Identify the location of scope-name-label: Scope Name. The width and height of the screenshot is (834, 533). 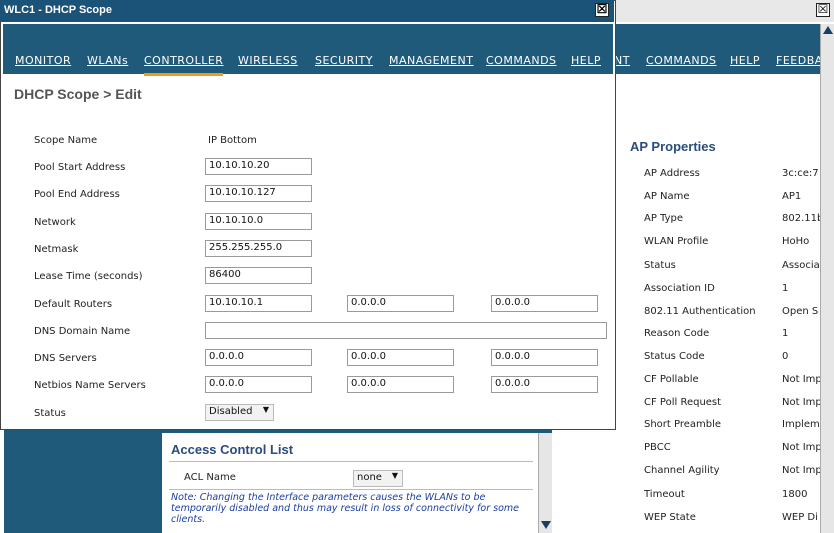
(66, 140).